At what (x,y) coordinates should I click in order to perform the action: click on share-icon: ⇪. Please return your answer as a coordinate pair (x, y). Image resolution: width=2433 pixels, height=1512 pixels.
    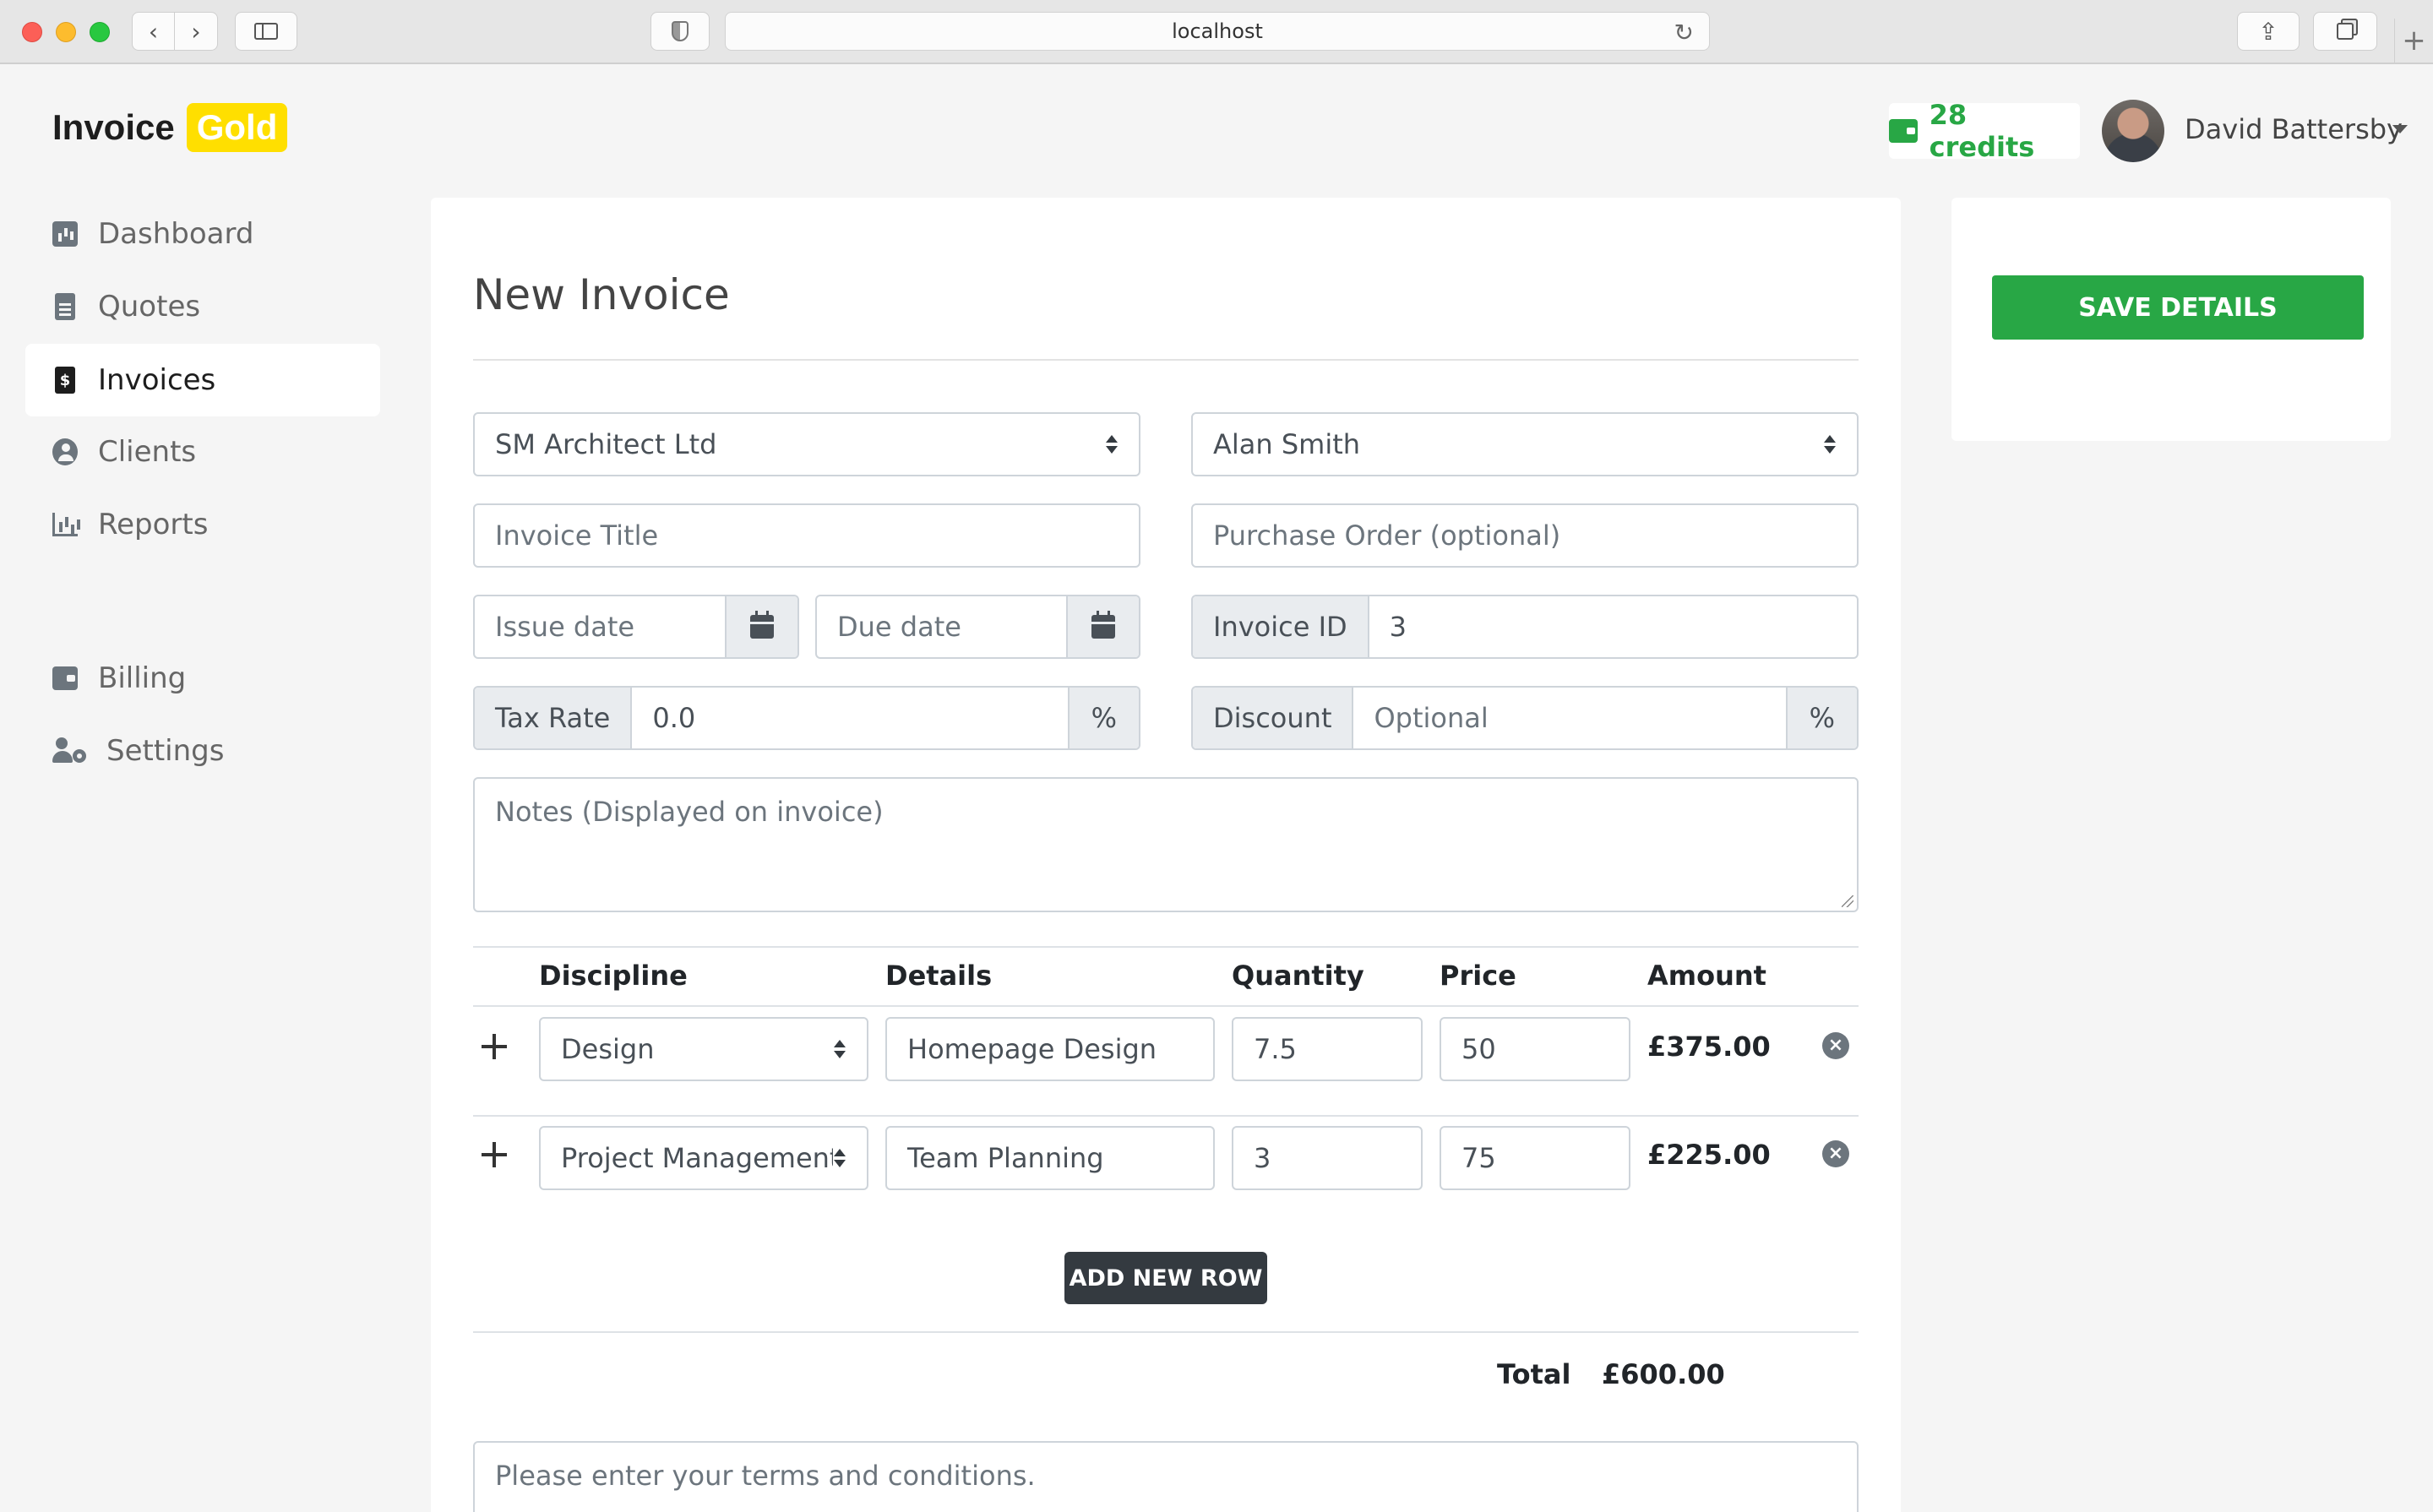
    Looking at the image, I should click on (2268, 32).